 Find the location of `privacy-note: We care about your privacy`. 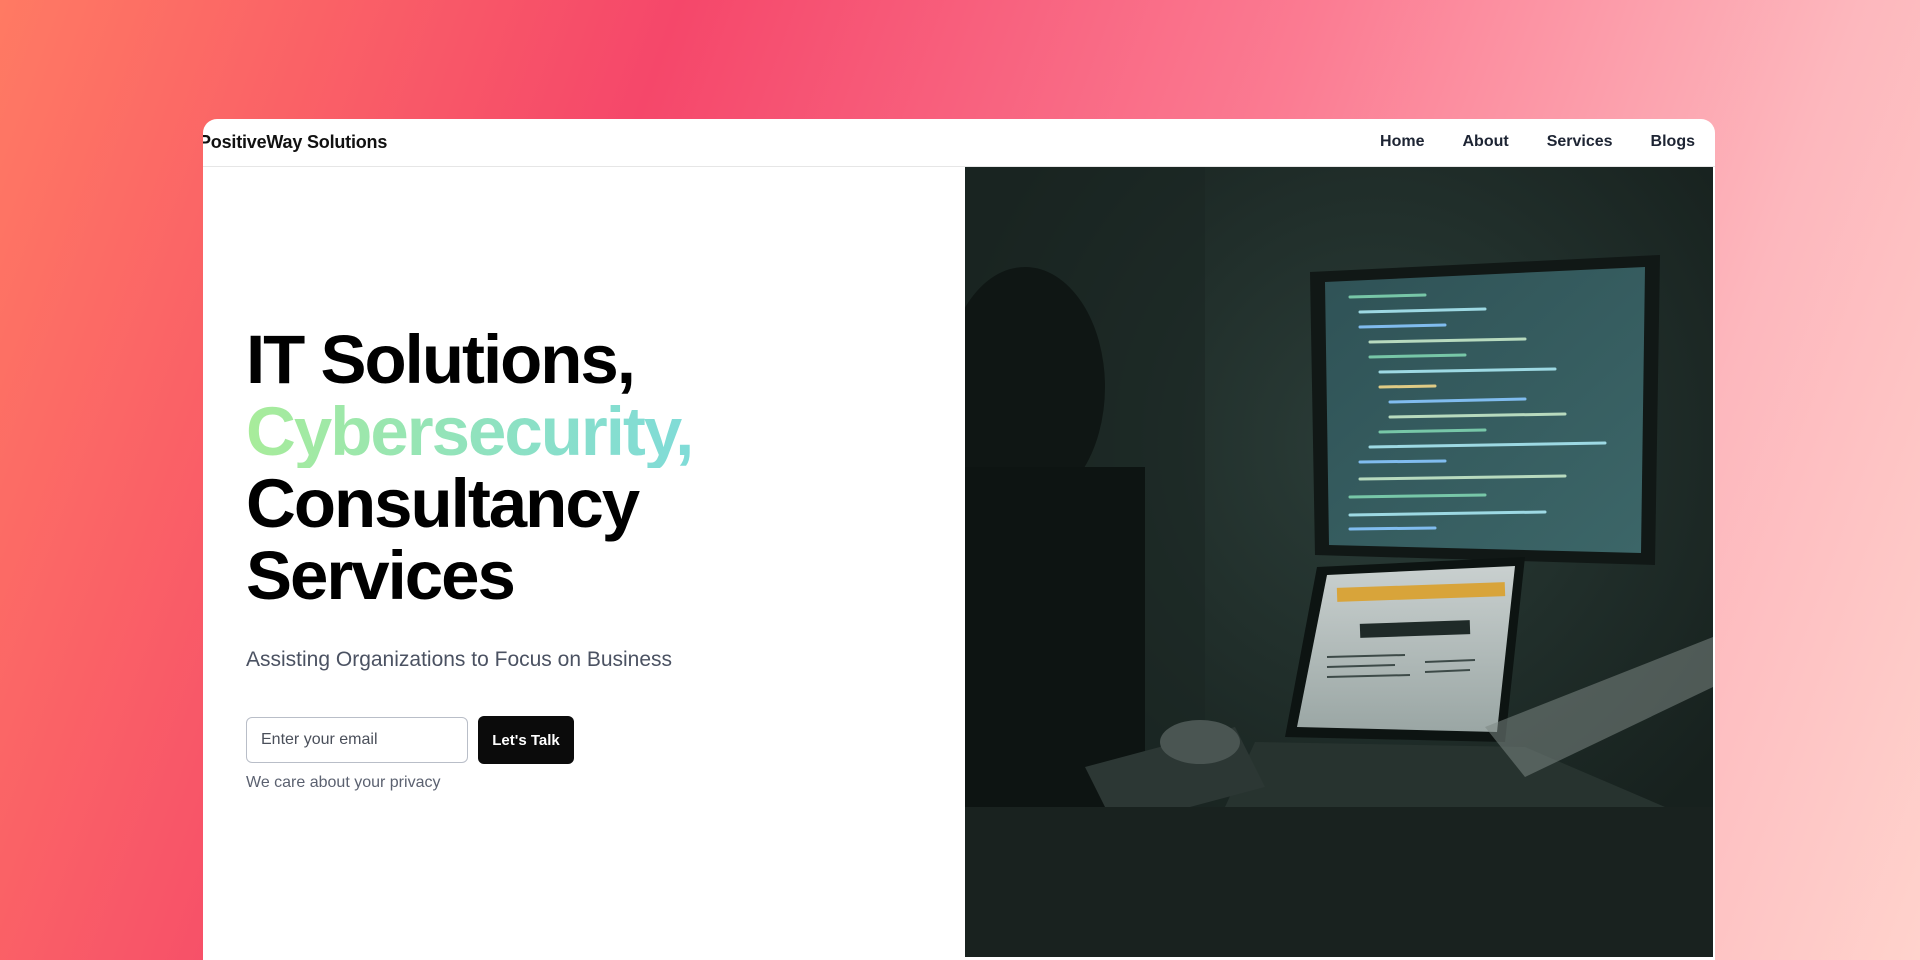

privacy-note: We care about your privacy is located at coordinates (343, 782).